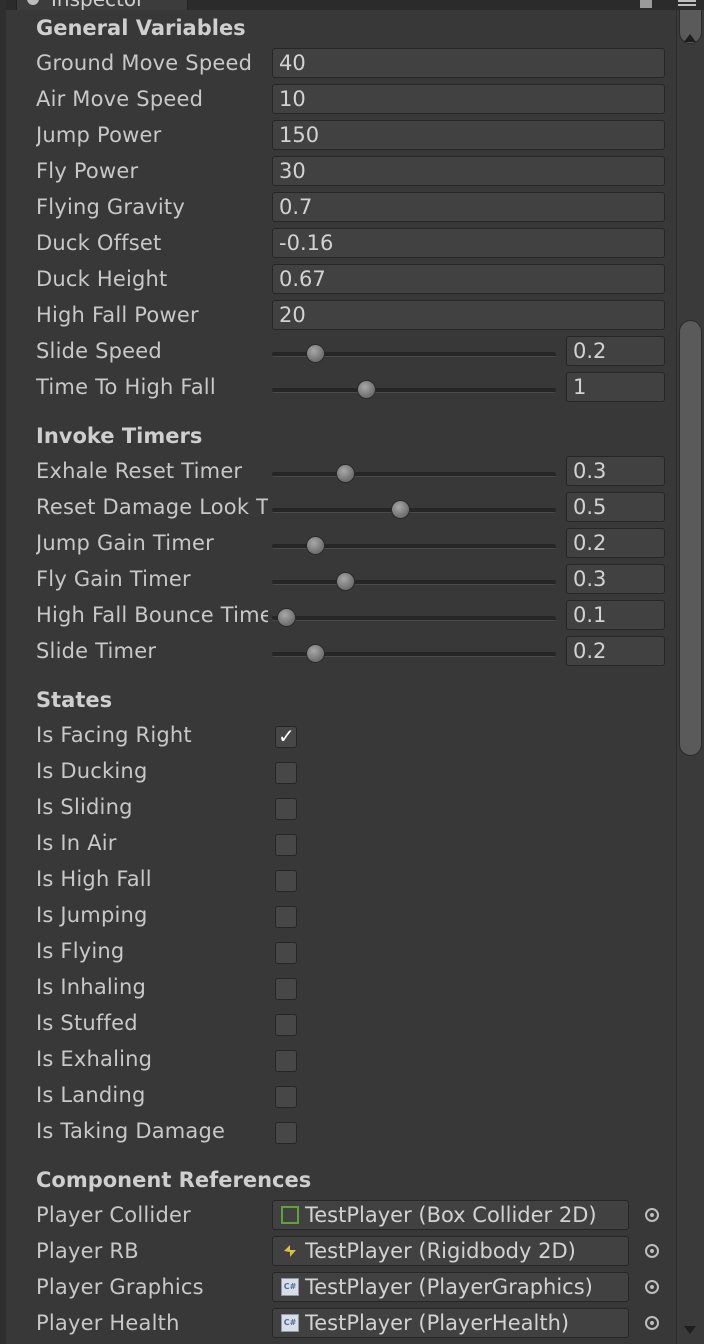  Describe the element at coordinates (99, 243) in the screenshot. I see `field-label: Duck Offset` at that location.